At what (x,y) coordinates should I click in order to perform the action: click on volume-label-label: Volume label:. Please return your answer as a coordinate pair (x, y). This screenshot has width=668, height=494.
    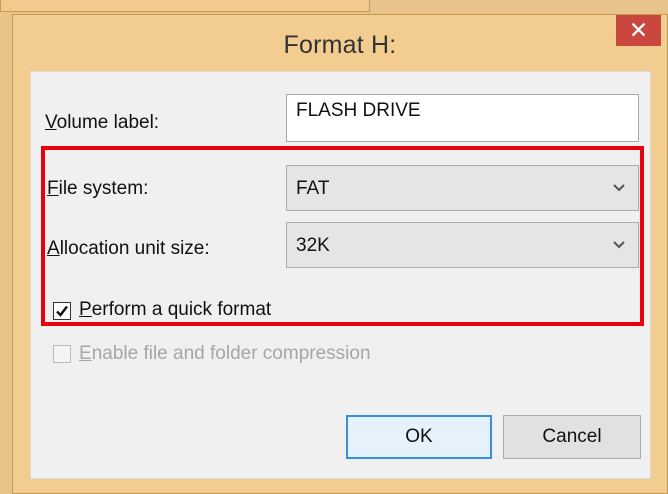
    Looking at the image, I should click on (102, 123).